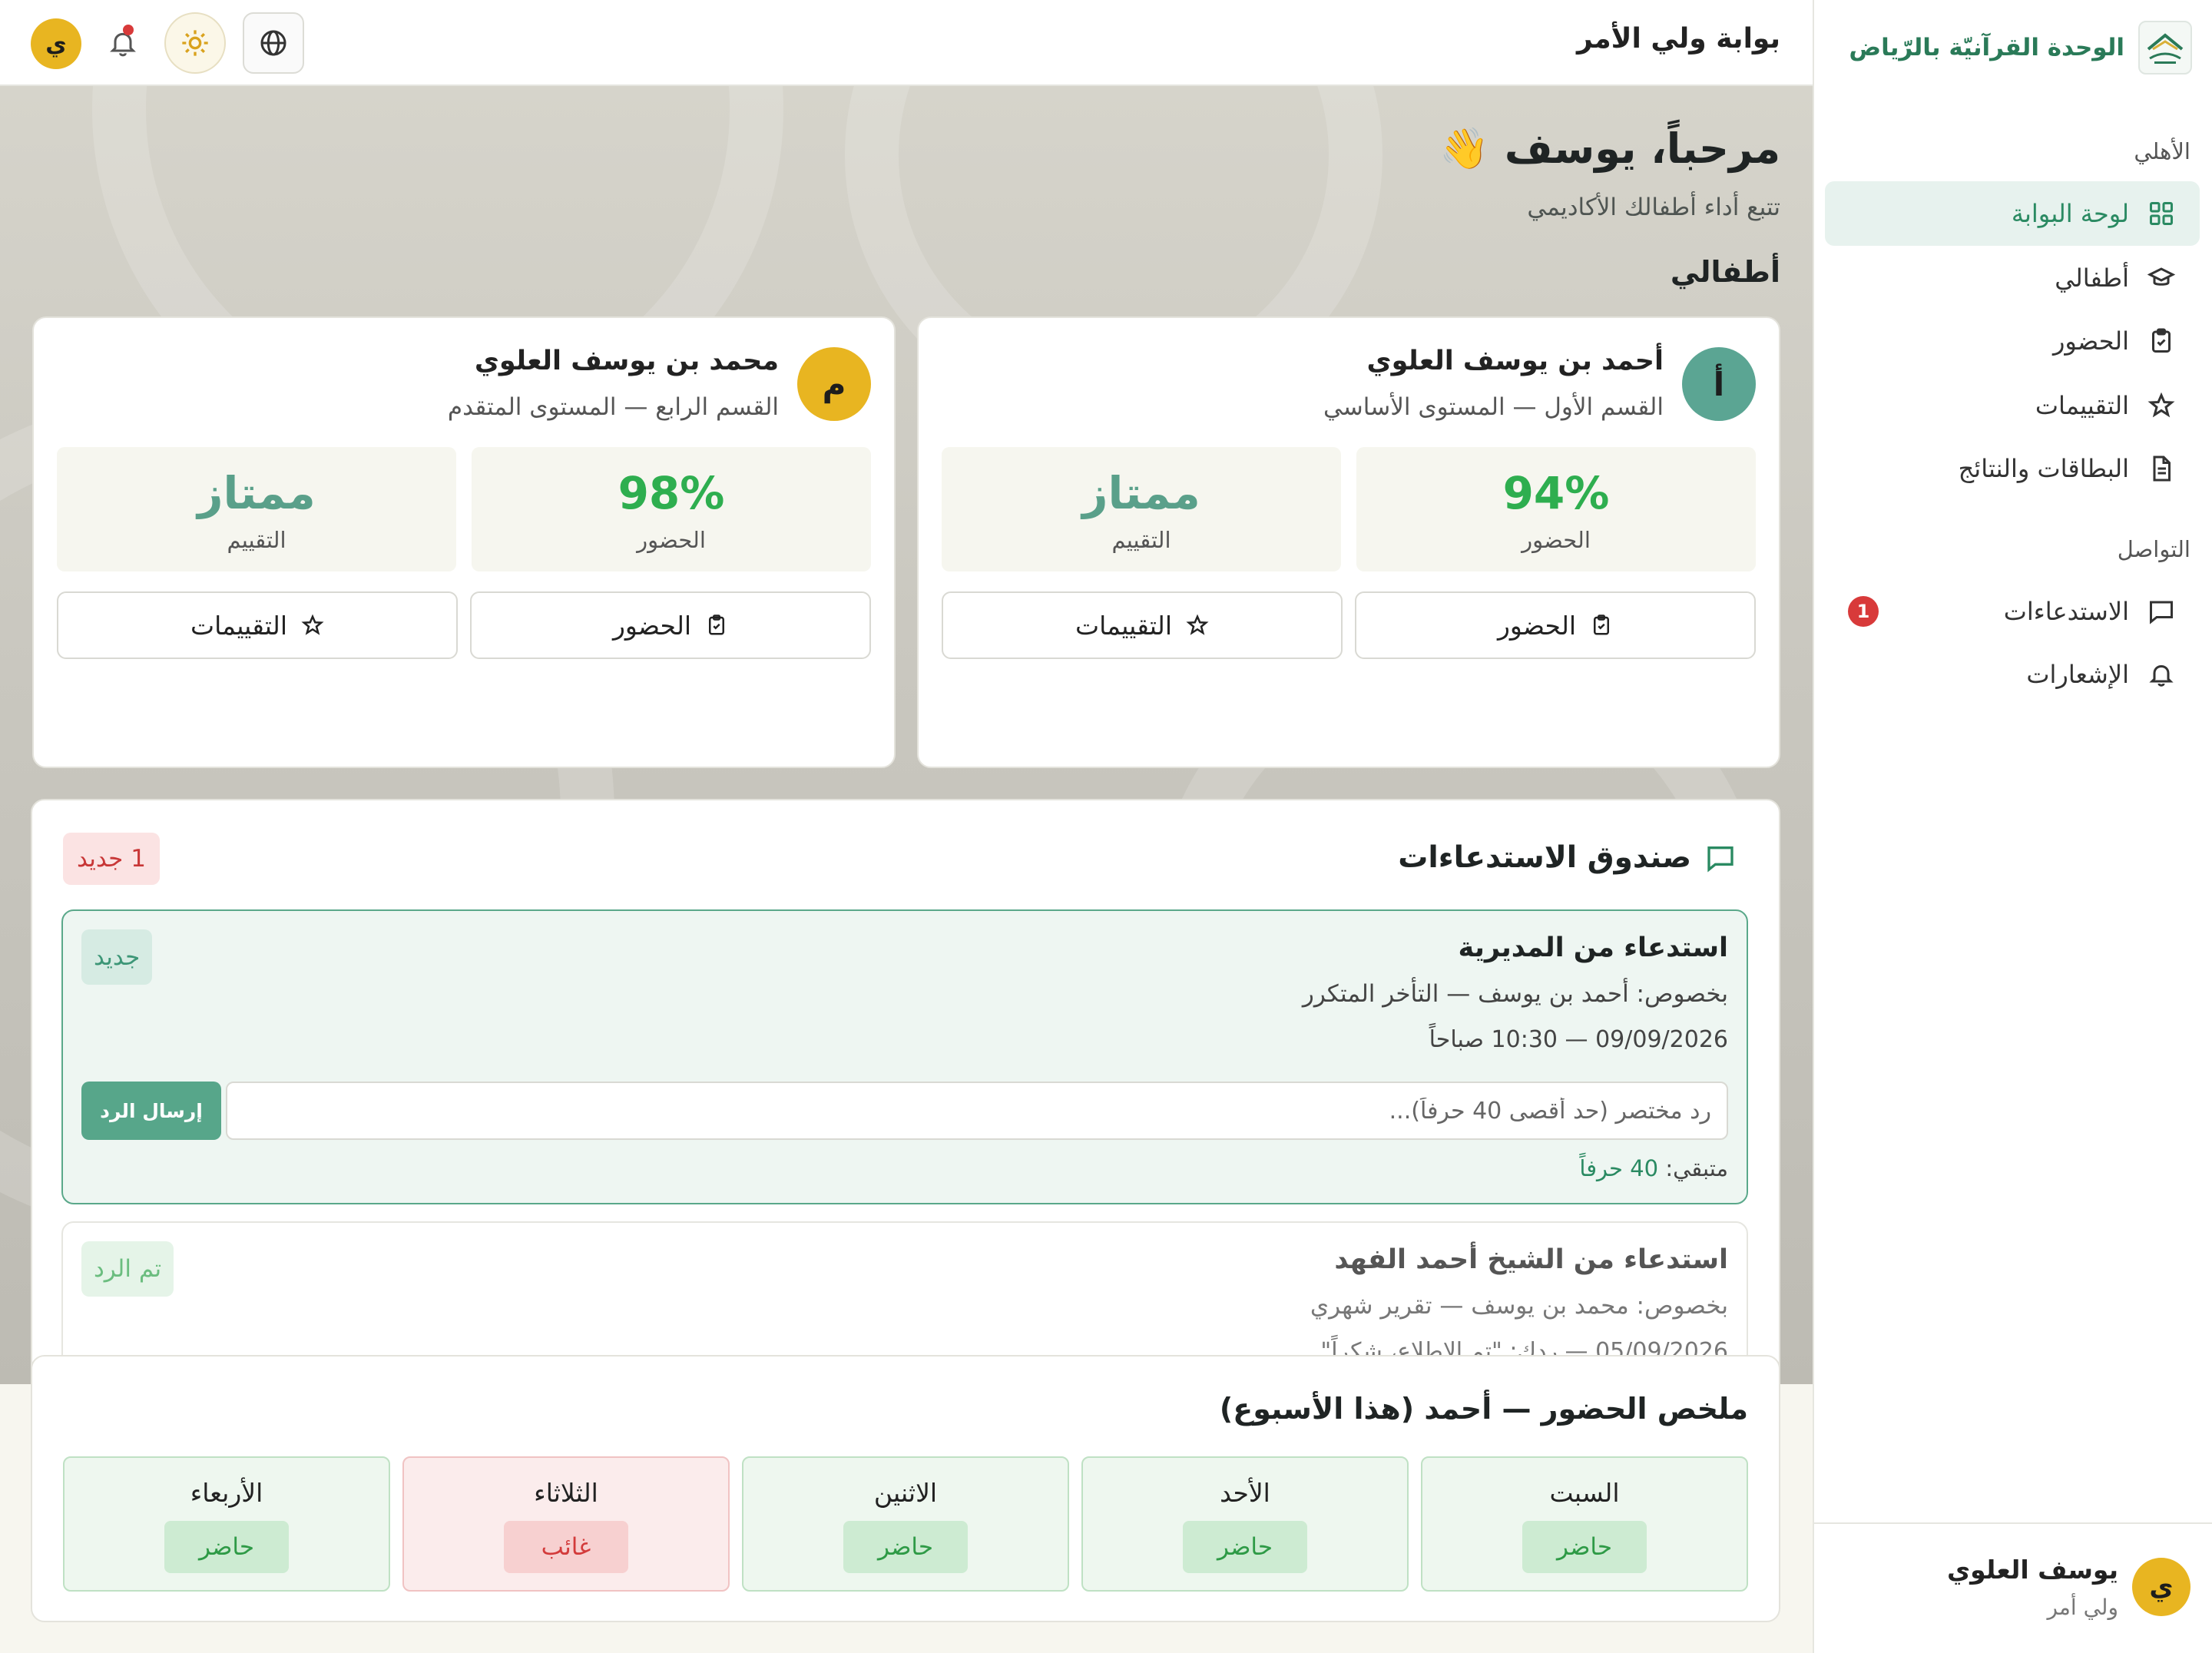 Image resolution: width=2212 pixels, height=1653 pixels. Describe the element at coordinates (1245, 1493) in the screenshot. I see `day-name: الأحد` at that location.